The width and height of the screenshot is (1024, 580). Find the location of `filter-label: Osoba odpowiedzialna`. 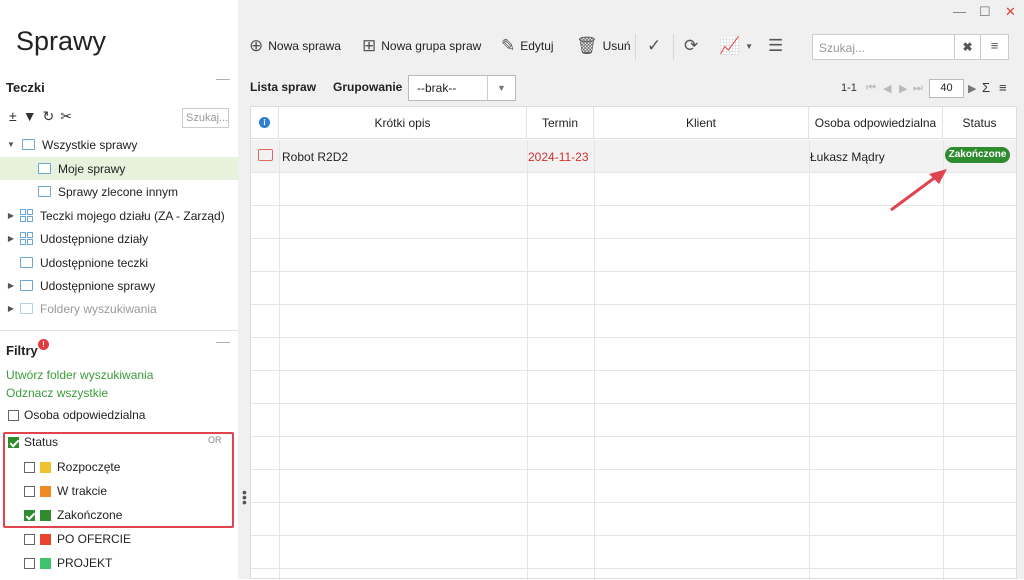

filter-label: Osoba odpowiedzialna is located at coordinates (85, 415).